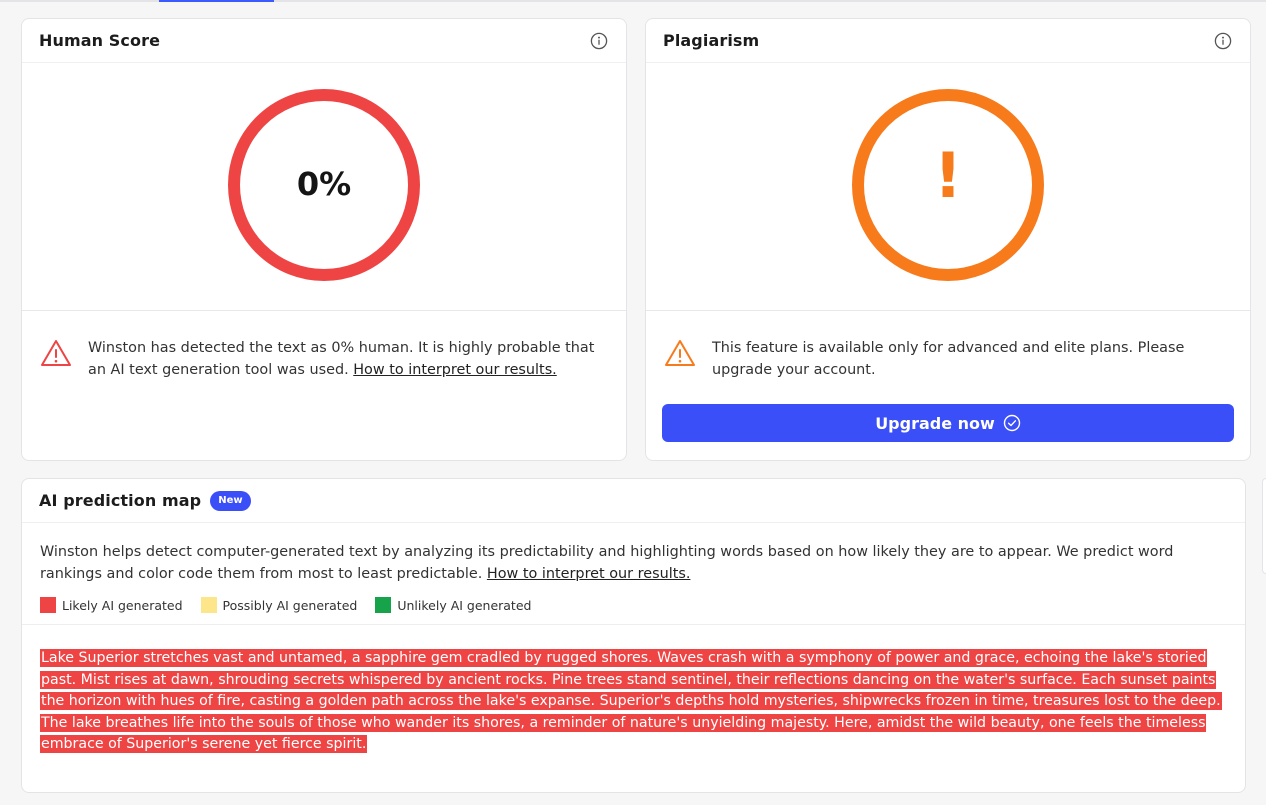  Describe the element at coordinates (230, 500) in the screenshot. I see `new-badge: New` at that location.